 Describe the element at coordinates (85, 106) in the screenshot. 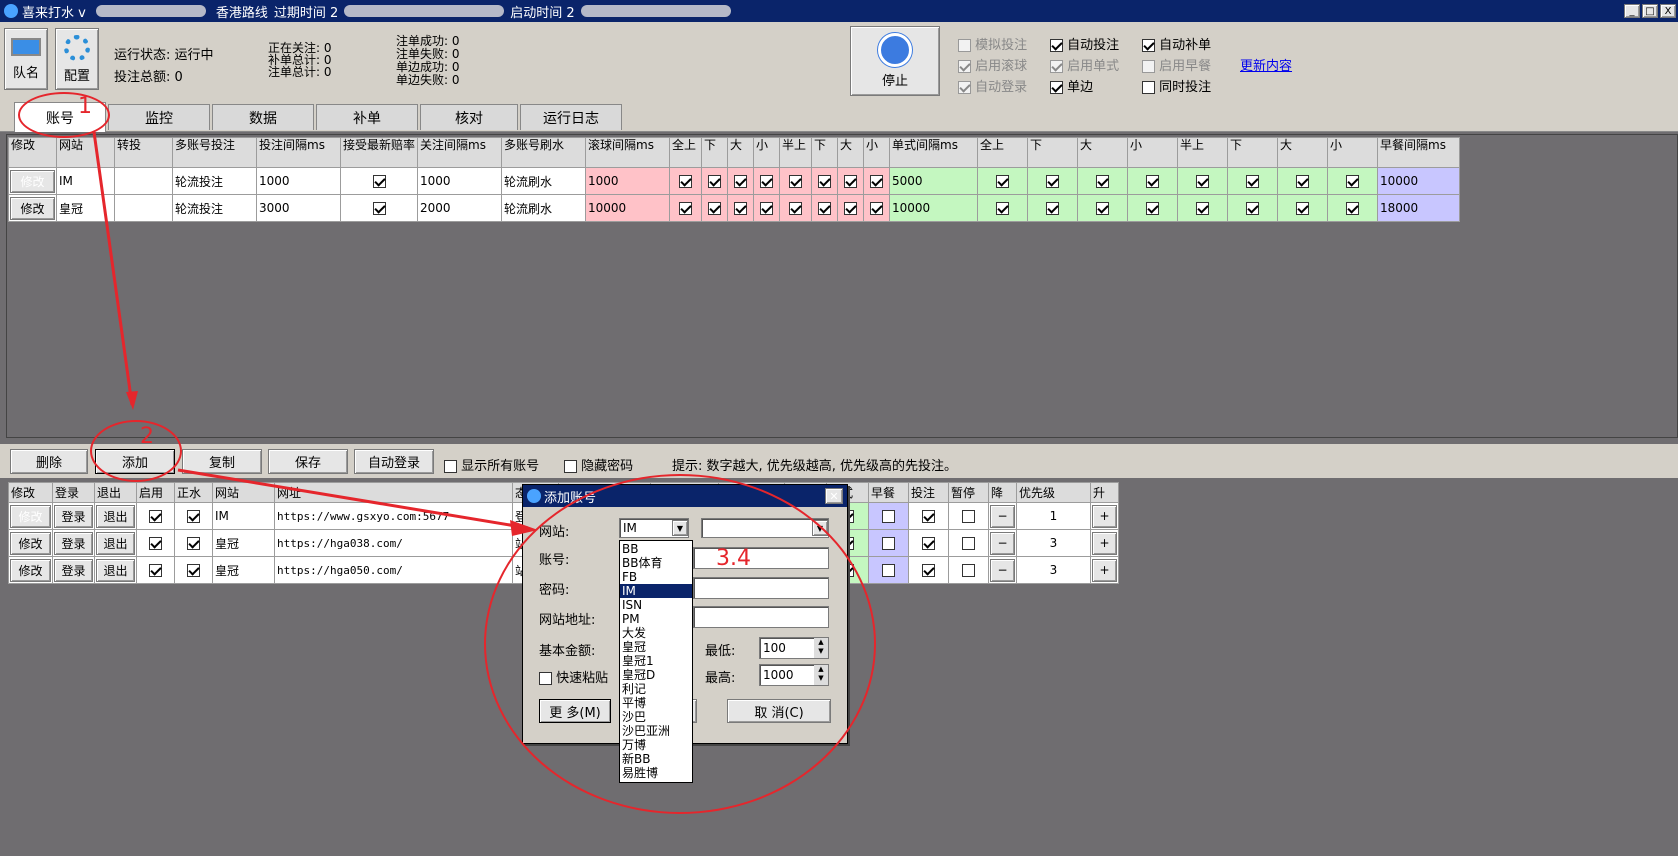

I see `annotation-number-1: 1` at that location.